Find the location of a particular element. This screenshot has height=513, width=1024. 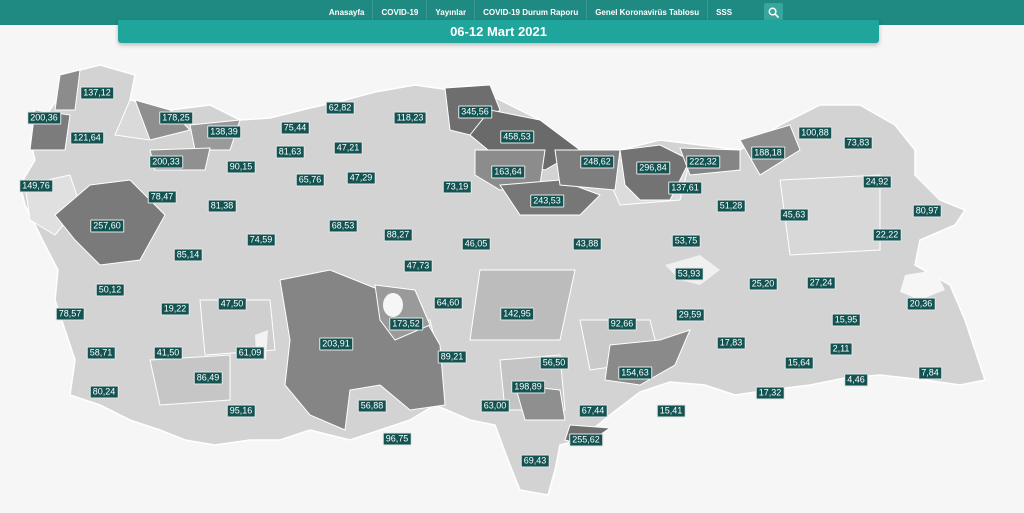

province-value-label: 4,46 is located at coordinates (856, 380).